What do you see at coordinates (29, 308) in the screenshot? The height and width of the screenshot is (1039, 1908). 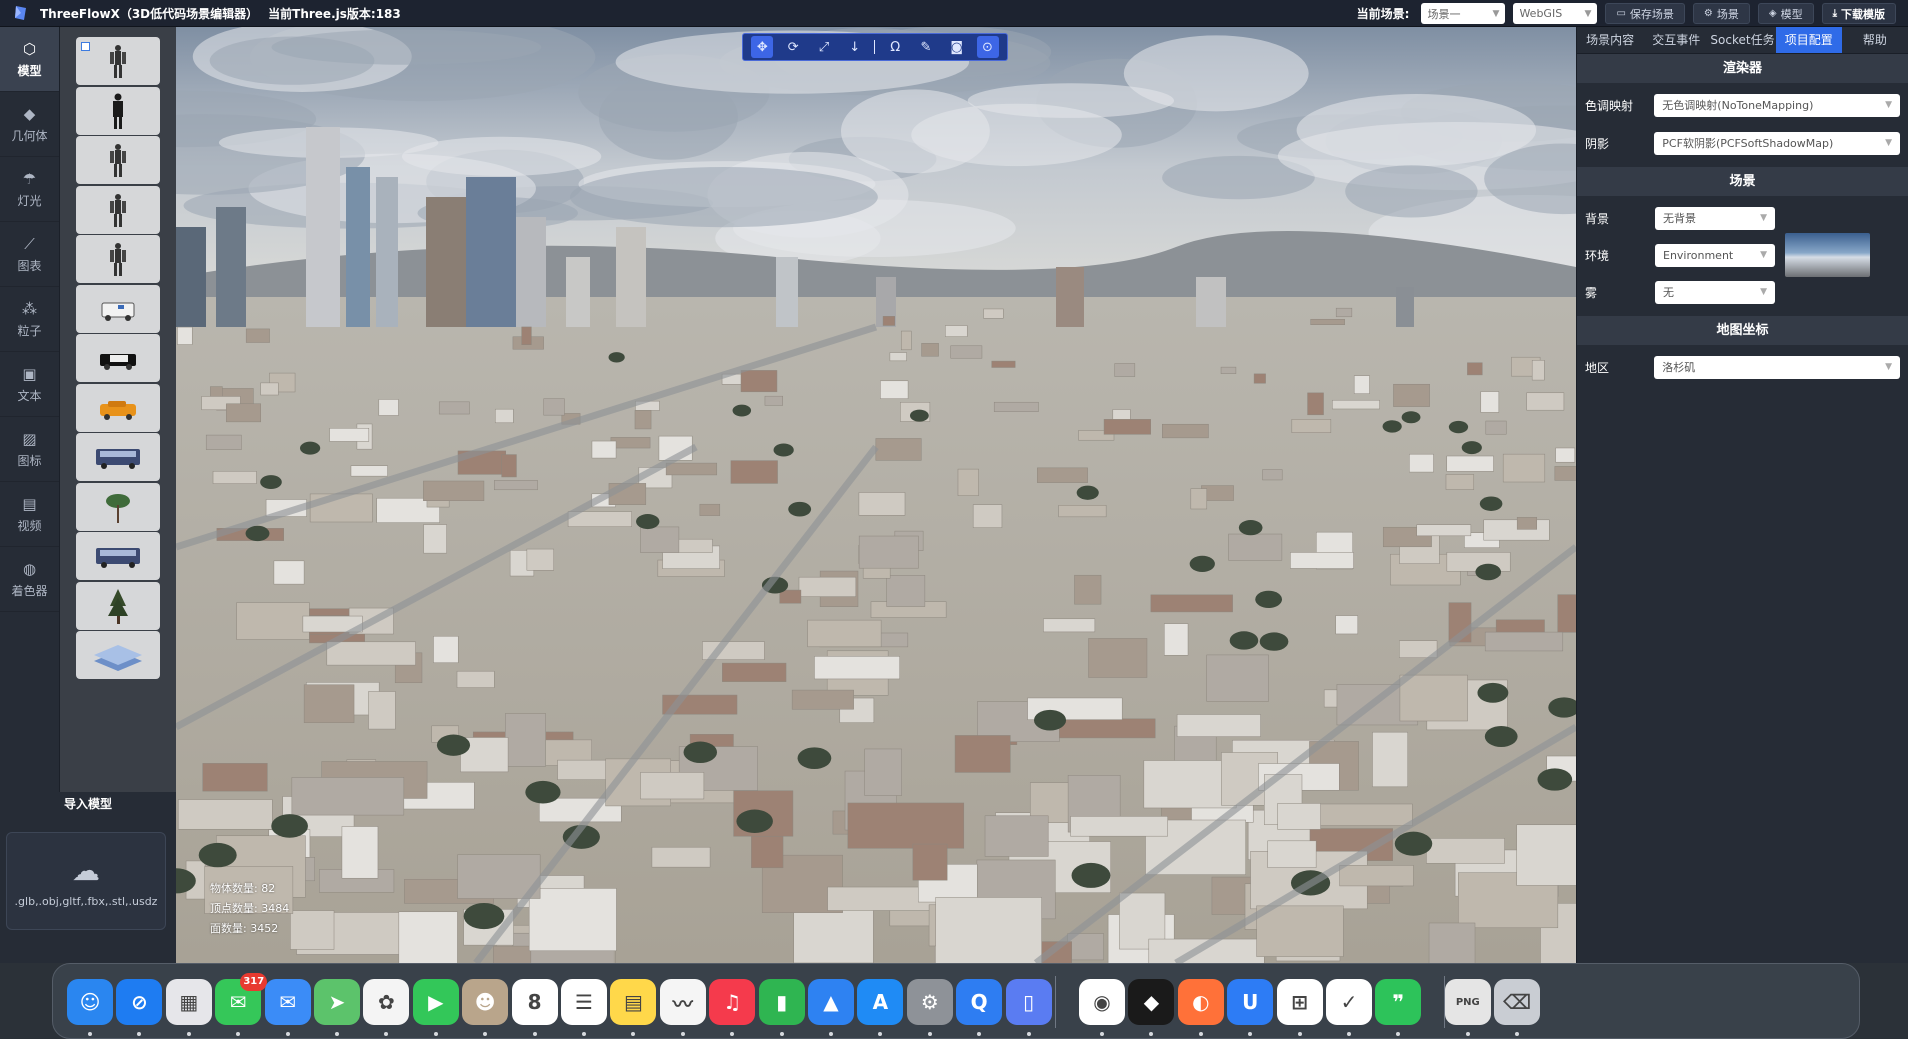 I see `particle-icon: ⁂` at bounding box center [29, 308].